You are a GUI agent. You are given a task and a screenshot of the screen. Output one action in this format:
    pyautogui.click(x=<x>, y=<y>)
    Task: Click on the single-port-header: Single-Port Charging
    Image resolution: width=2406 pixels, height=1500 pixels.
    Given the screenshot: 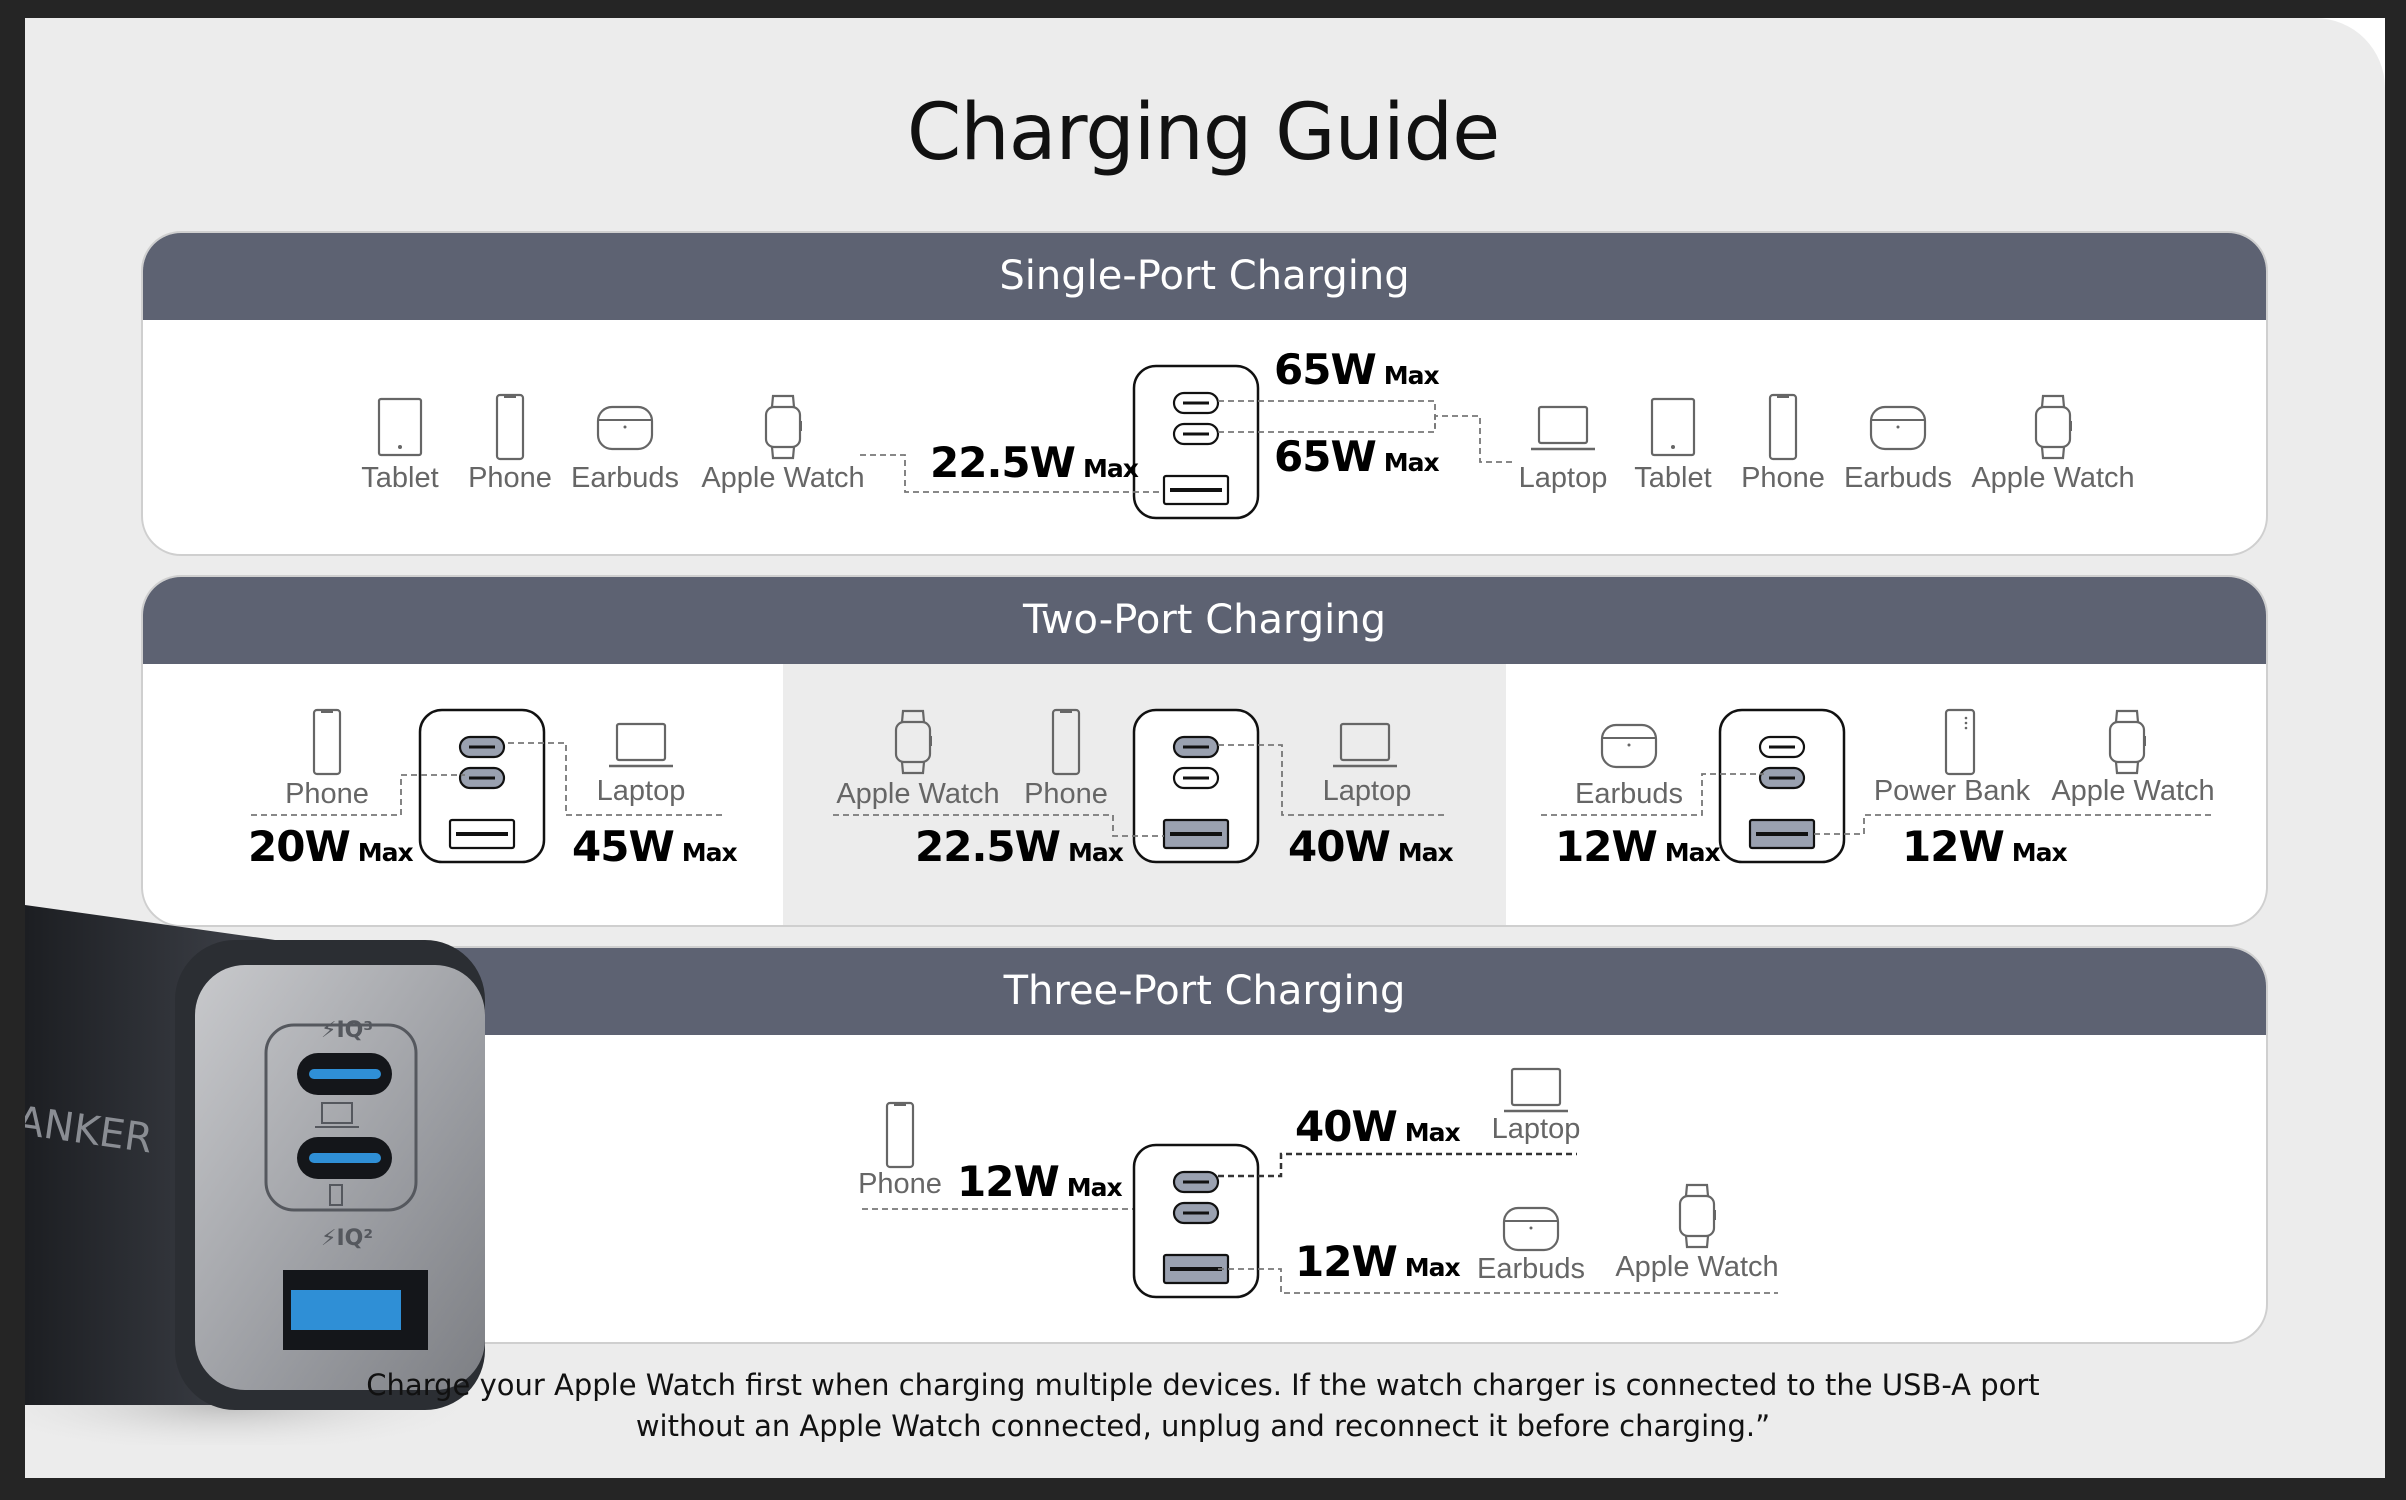 What is the action you would take?
    pyautogui.click(x=1204, y=276)
    